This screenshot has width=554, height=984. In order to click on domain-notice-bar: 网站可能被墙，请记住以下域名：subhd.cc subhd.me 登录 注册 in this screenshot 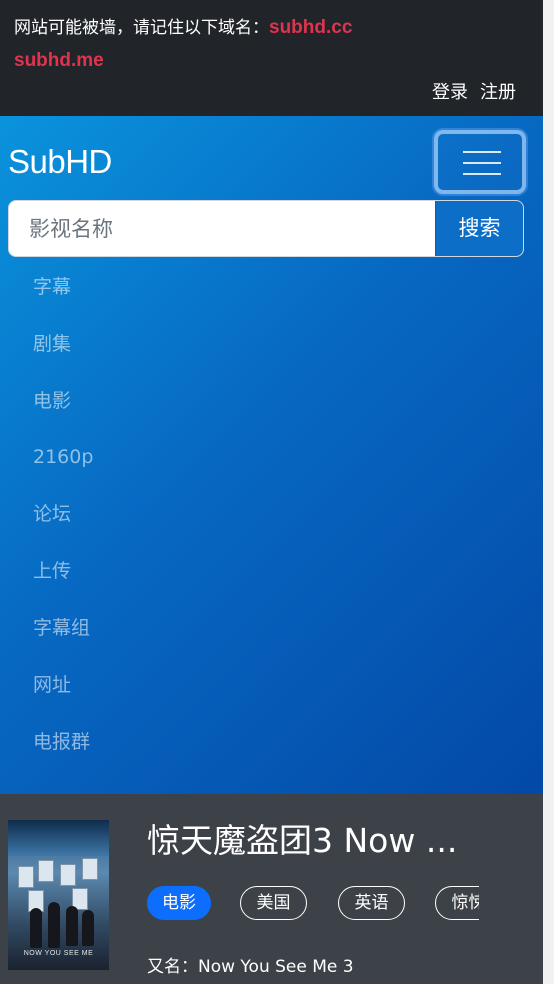, I will do `click(271, 58)`.